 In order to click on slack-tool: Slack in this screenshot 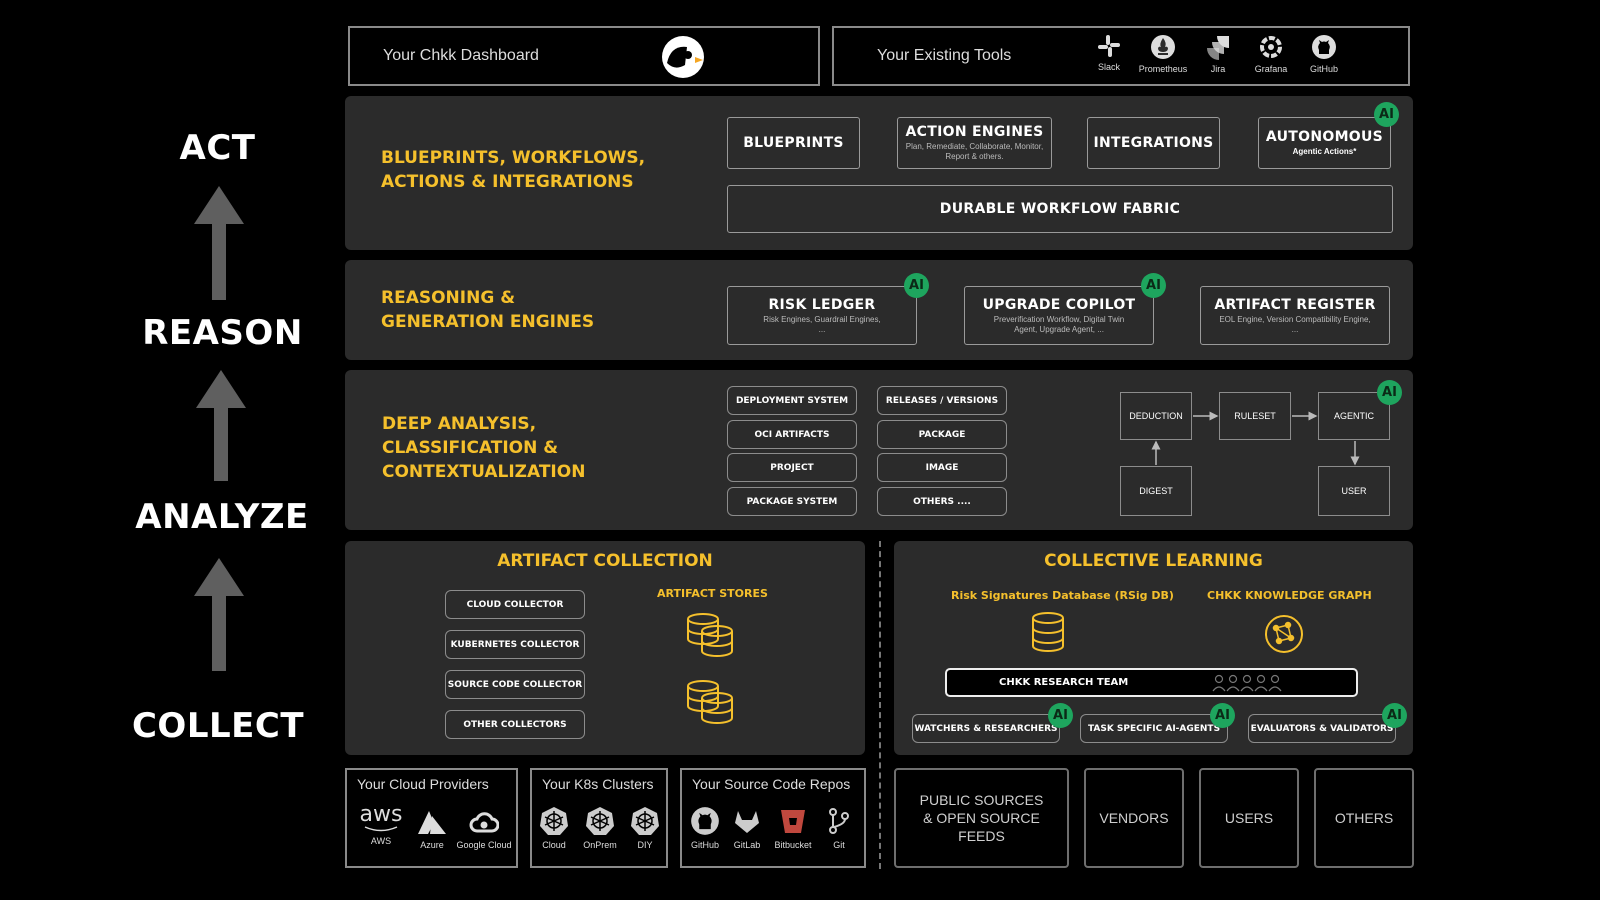, I will do `click(1109, 53)`.